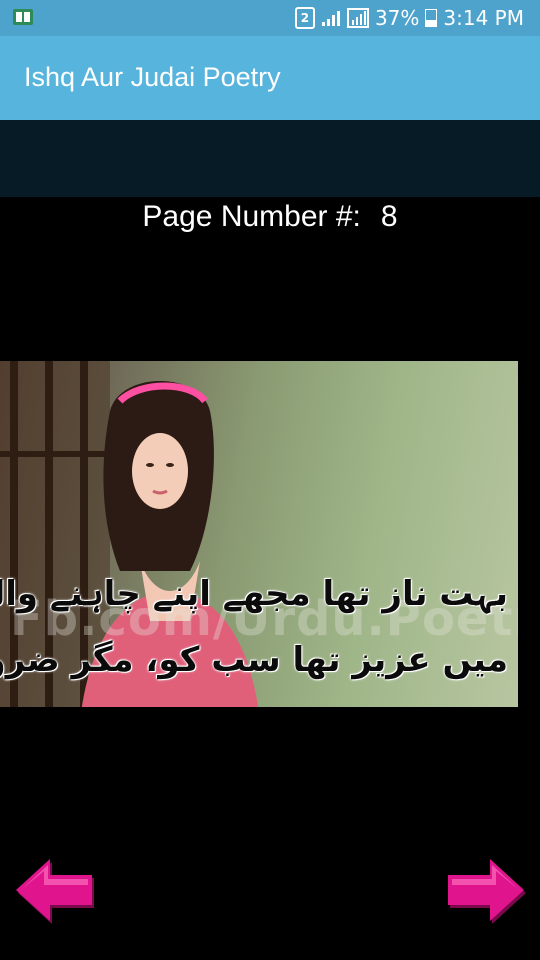  I want to click on previous-page-button, so click(54, 890).